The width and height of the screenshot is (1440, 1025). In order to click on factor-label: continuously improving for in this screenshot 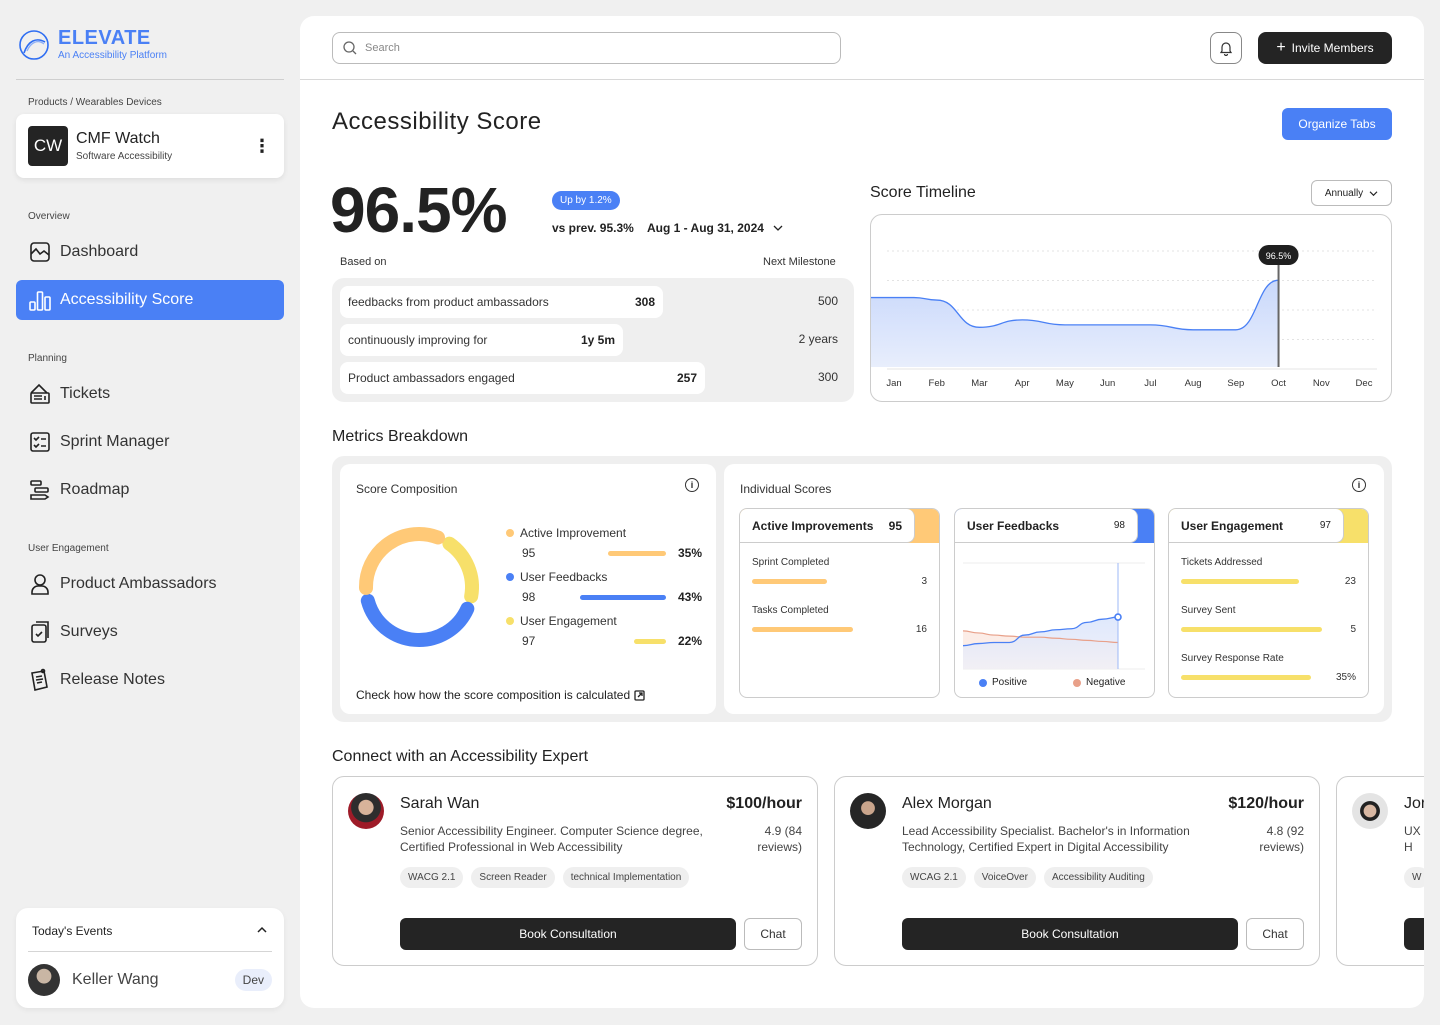, I will do `click(418, 340)`.